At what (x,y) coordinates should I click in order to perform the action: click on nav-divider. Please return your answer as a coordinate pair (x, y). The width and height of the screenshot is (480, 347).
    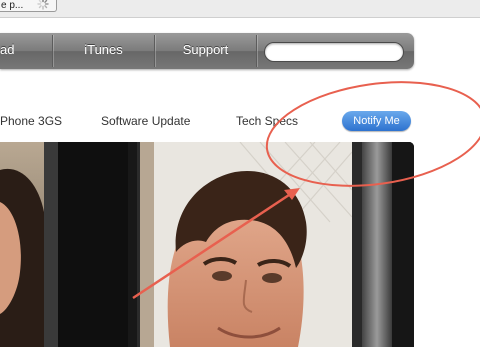
    Looking at the image, I should click on (256, 51).